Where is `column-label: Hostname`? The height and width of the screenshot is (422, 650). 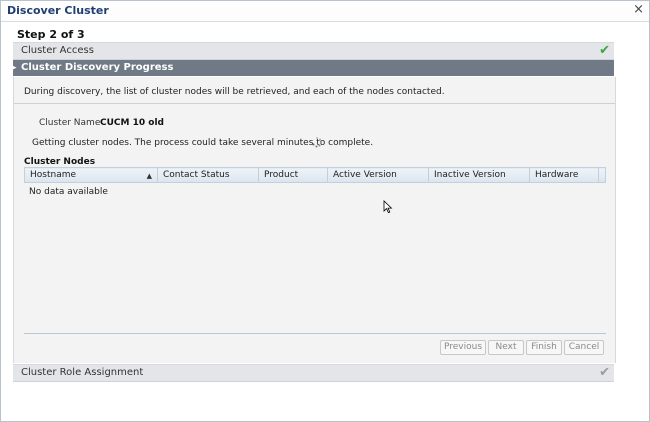 column-label: Hostname is located at coordinates (53, 175).